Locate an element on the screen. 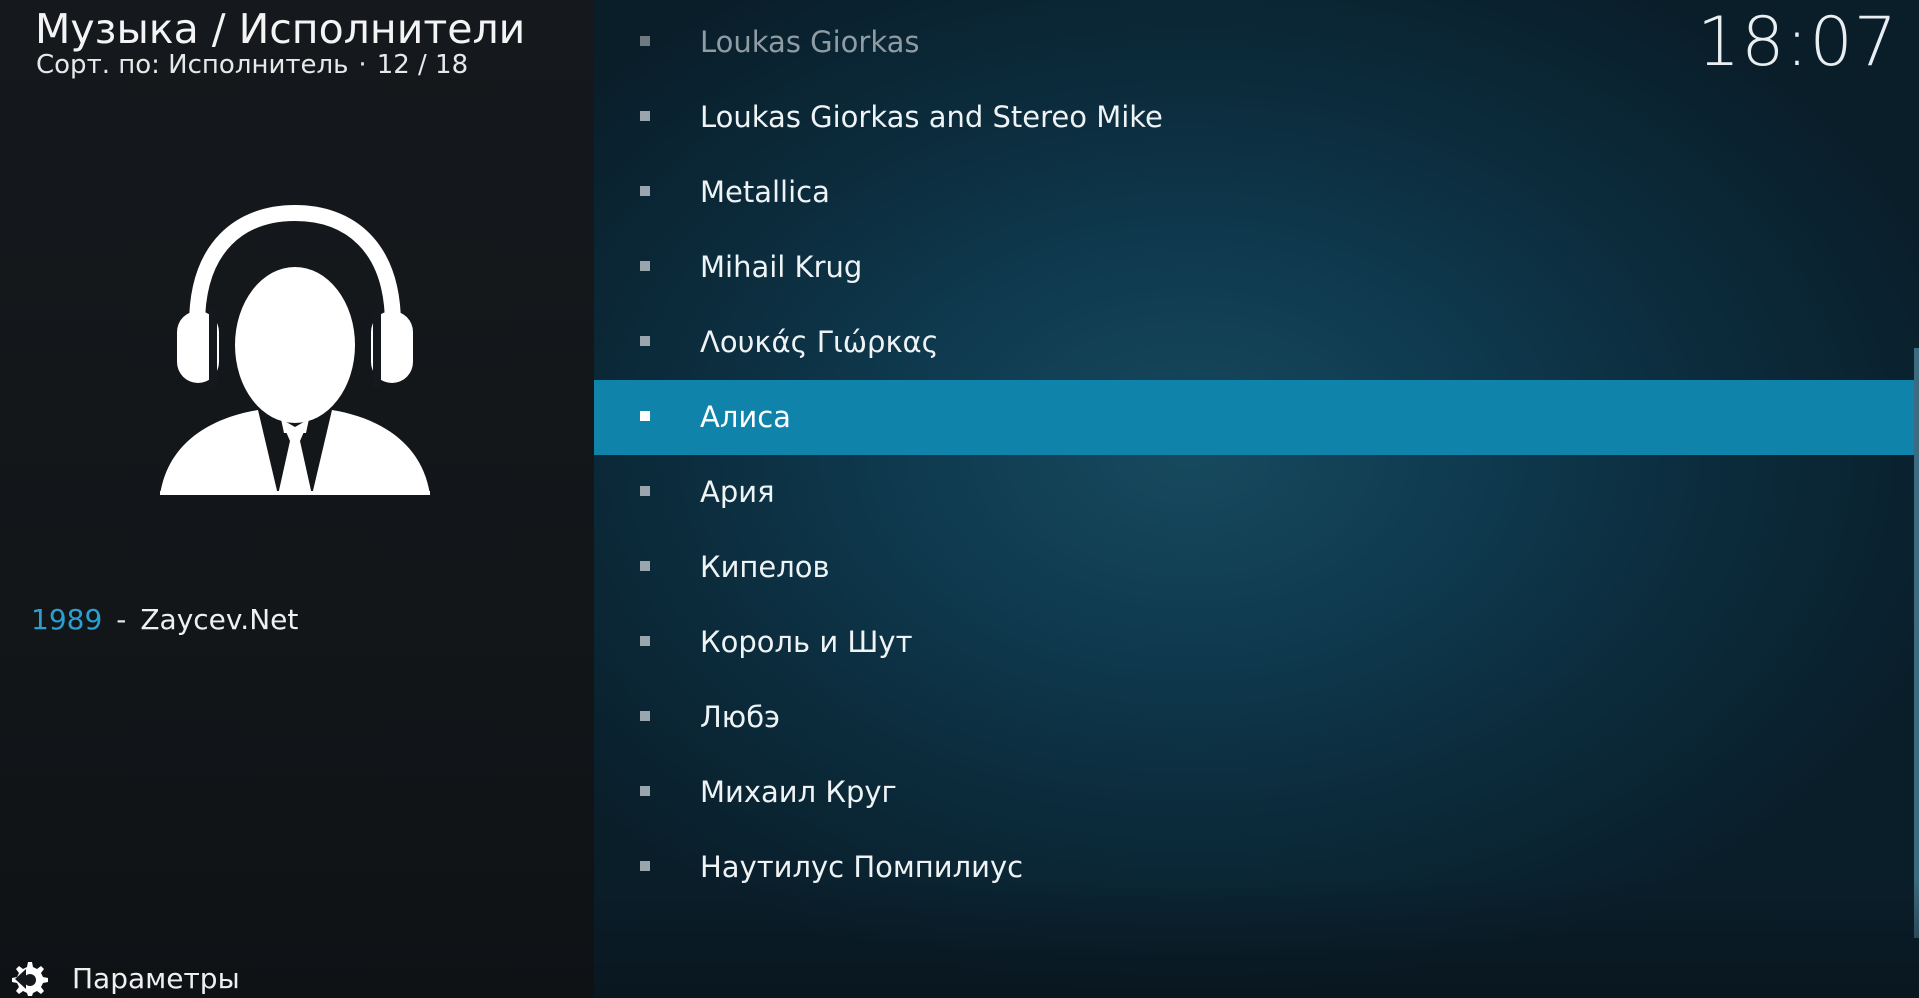  list-item: Λουκάς Γιώρκας is located at coordinates (1254, 342).